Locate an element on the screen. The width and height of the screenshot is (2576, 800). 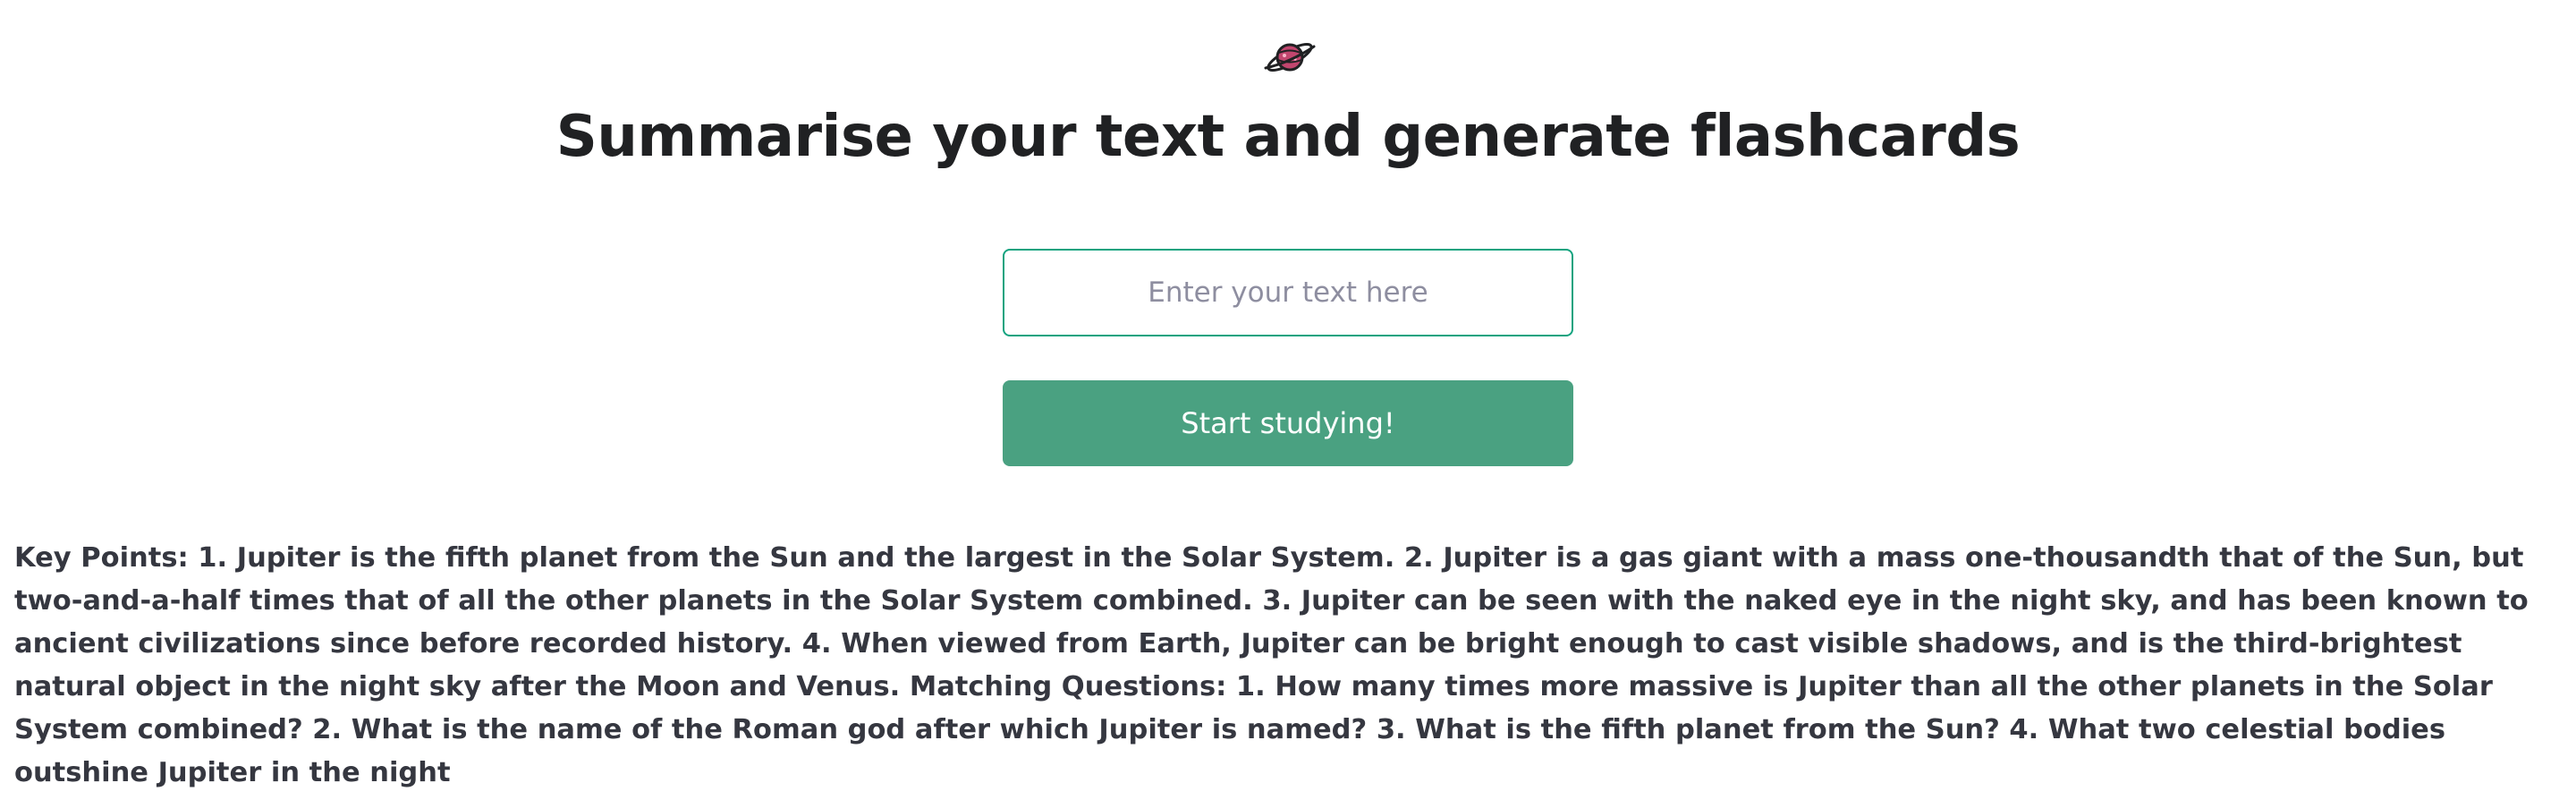
start-studying-button: Start studying! is located at coordinates (1288, 423).